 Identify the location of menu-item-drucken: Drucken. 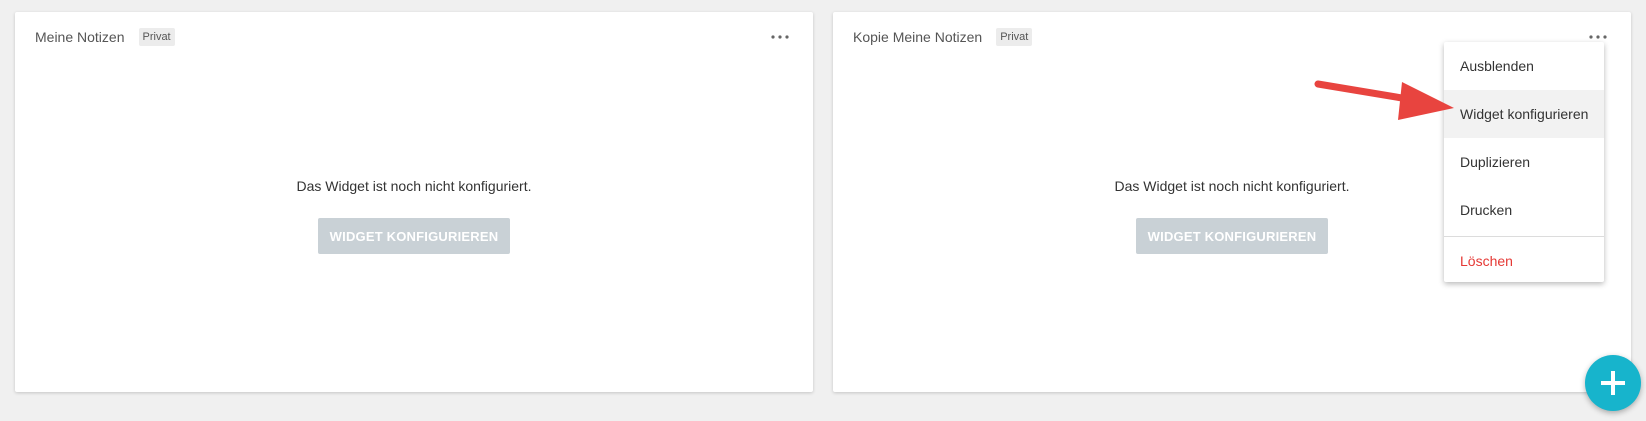
(1524, 210).